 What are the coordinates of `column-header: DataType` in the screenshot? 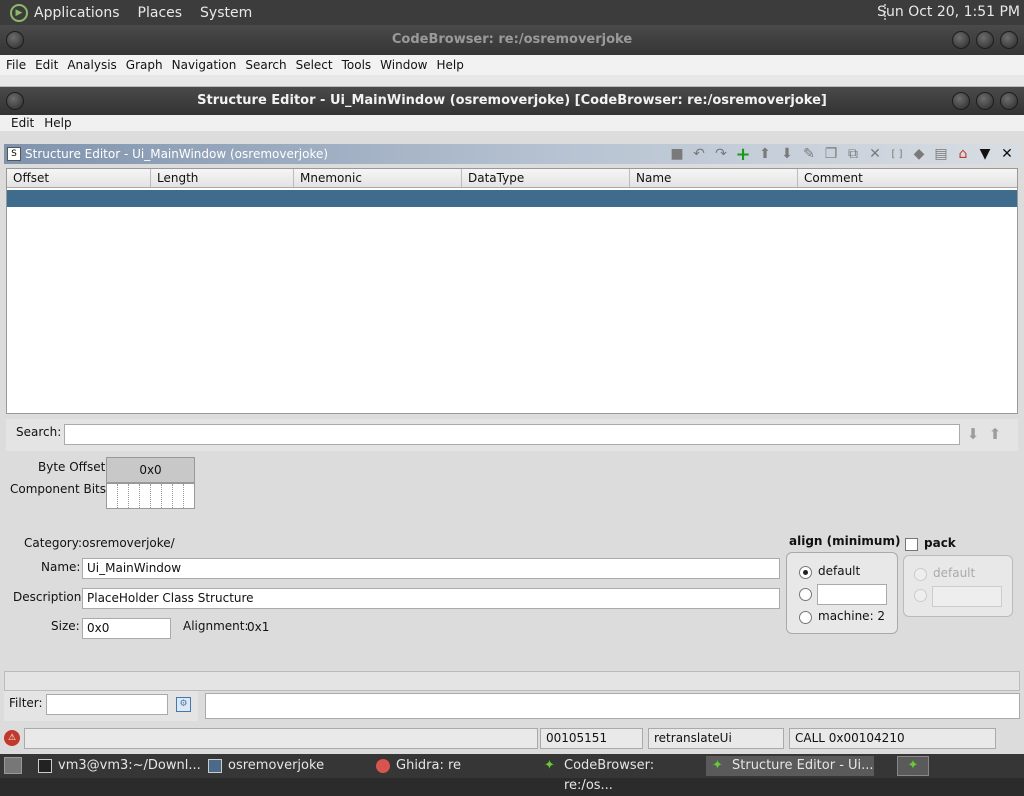 It's located at (546, 178).